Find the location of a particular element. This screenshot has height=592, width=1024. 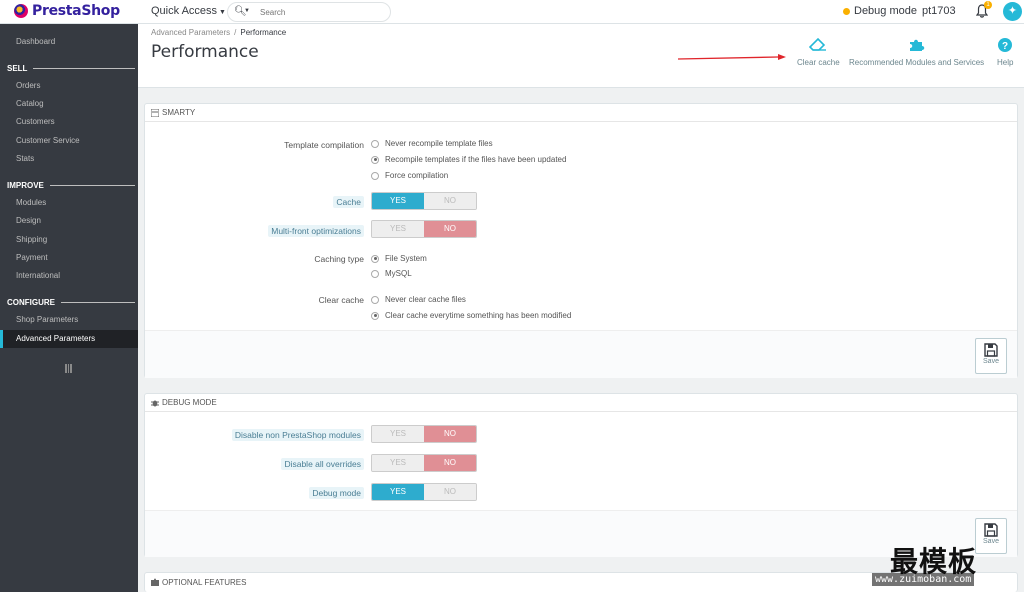

recommended-modules-button: Recommended Modules and Services is located at coordinates (916, 52).